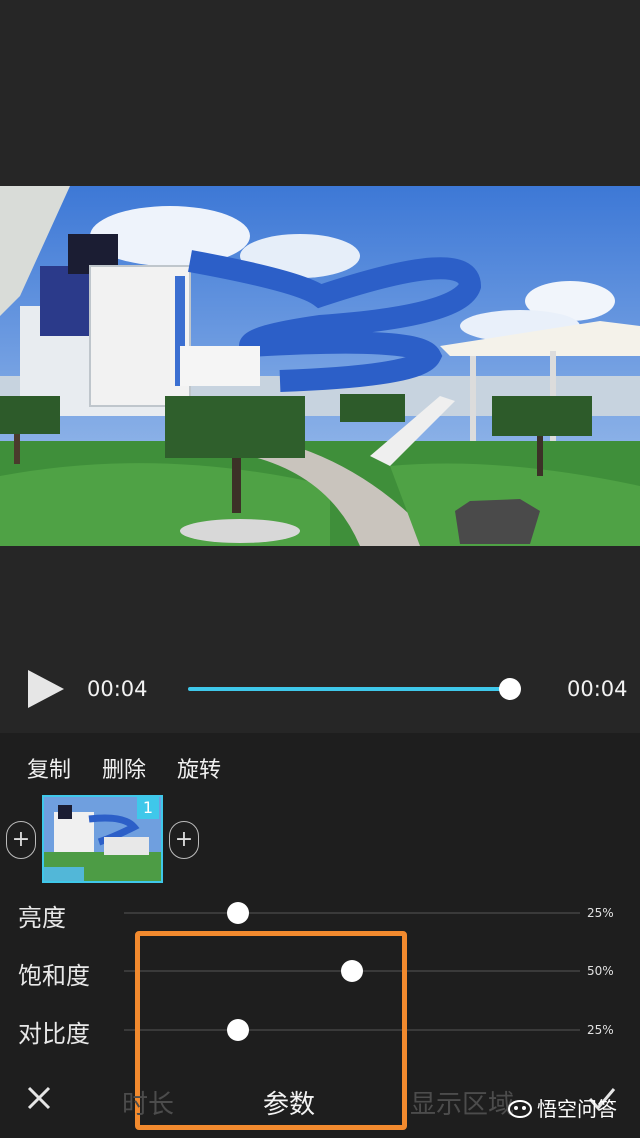 The height and width of the screenshot is (1138, 640). What do you see at coordinates (349, 689) in the screenshot?
I see `progress-bar` at bounding box center [349, 689].